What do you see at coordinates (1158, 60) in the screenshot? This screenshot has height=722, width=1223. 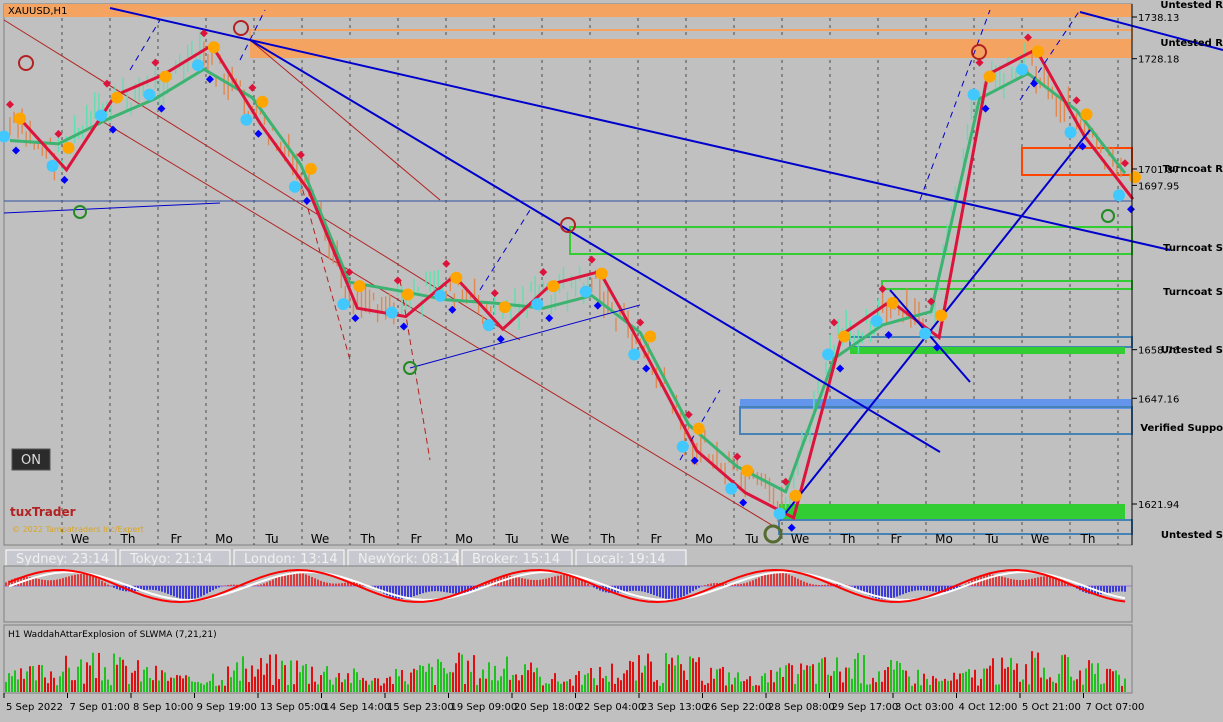 I see `price-label: 1728.18` at bounding box center [1158, 60].